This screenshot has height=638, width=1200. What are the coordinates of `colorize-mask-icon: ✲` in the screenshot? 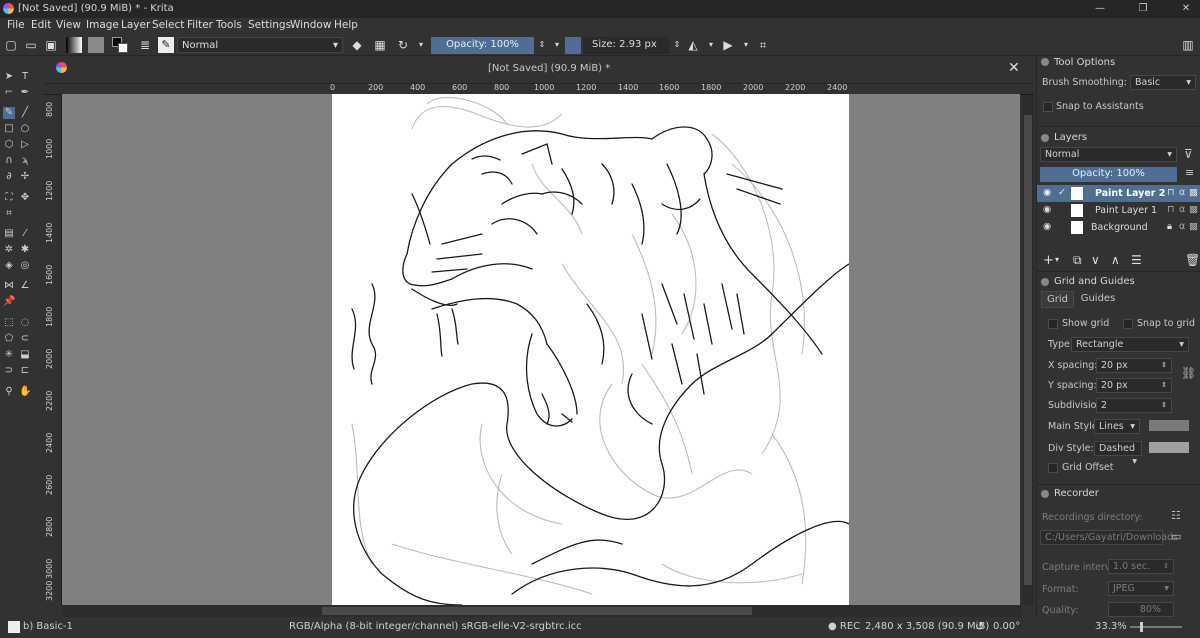 It's located at (9, 250).